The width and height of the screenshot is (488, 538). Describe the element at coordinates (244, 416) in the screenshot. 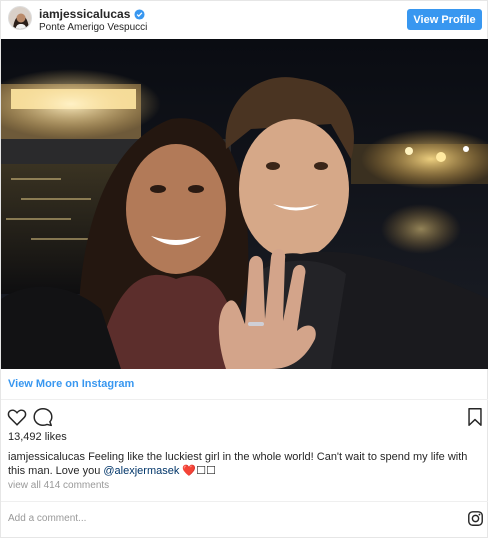

I see `post-actions` at that location.